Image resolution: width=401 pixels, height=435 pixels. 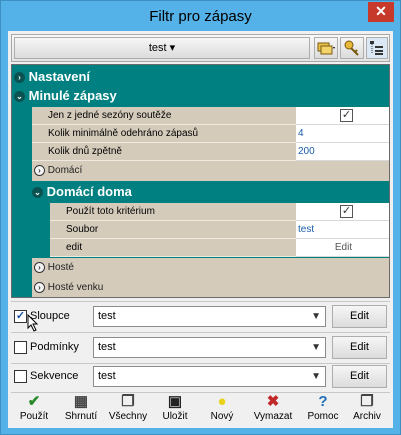 I want to click on pomoc-button: ? Pomoc, so click(x=323, y=410).